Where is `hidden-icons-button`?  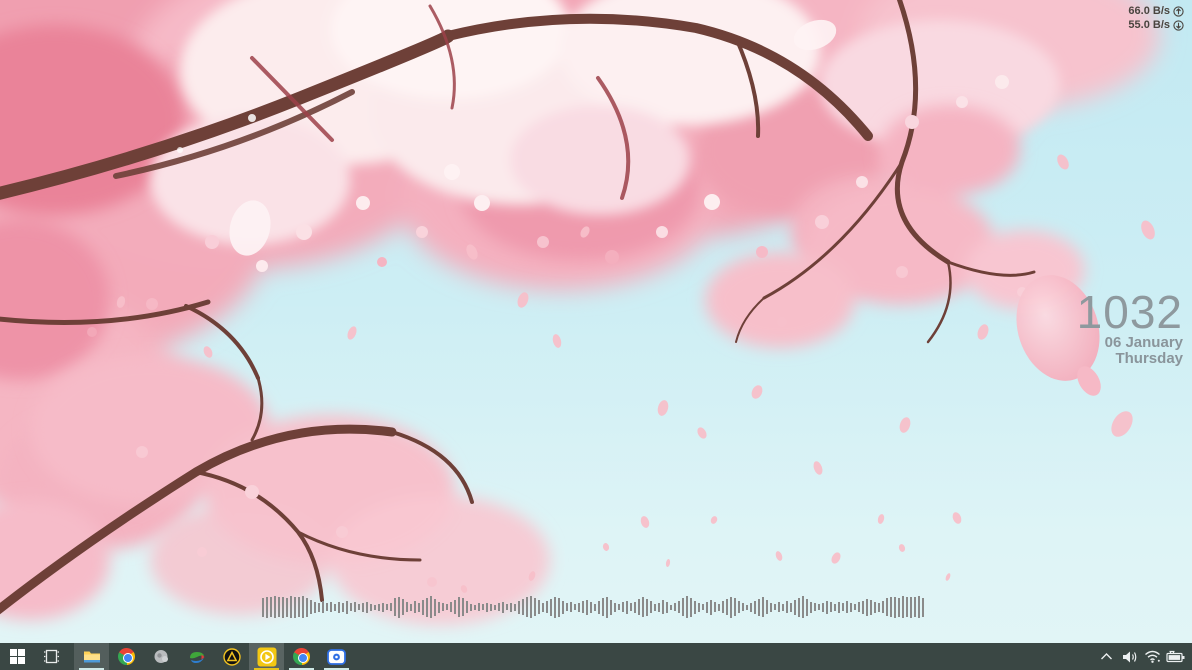 hidden-icons-button is located at coordinates (1106, 656).